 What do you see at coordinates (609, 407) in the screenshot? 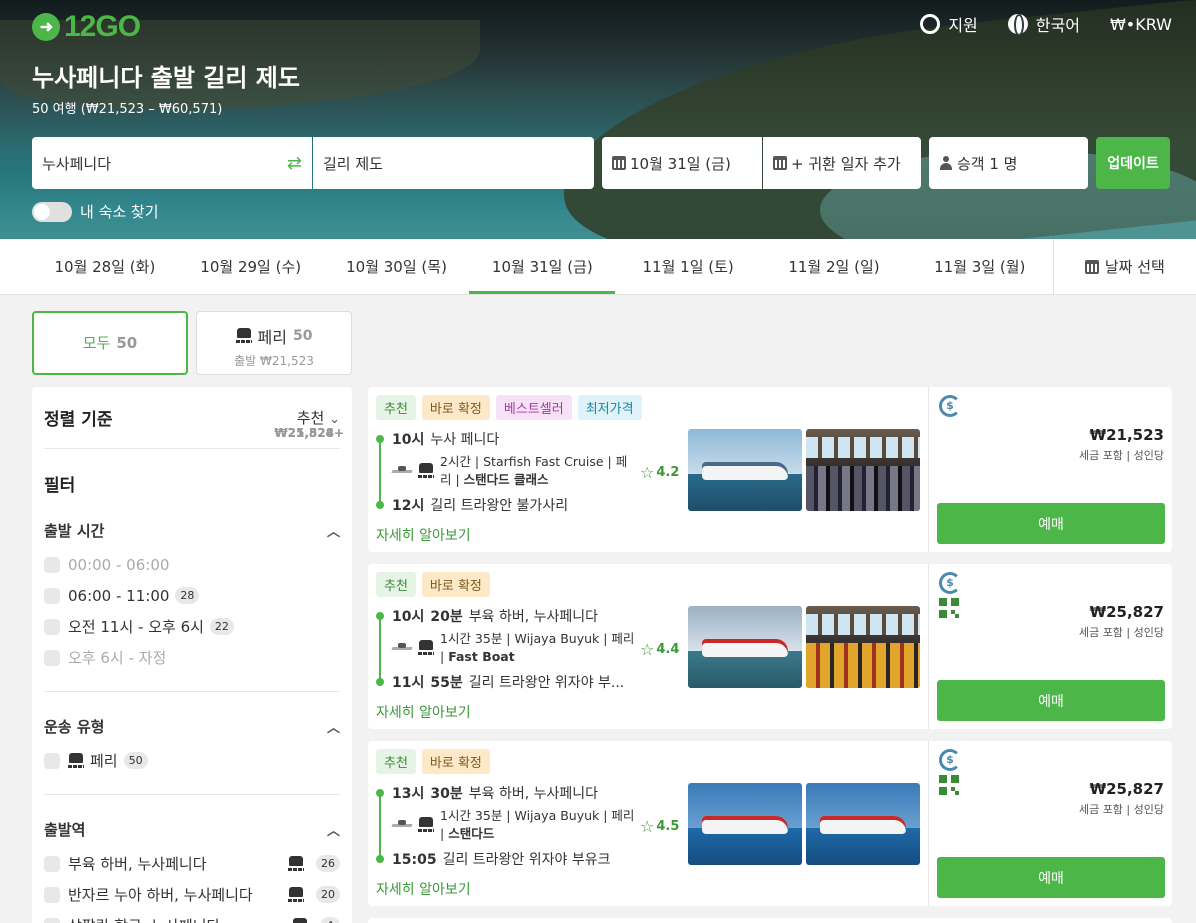
I see `tag-lowest-price: 최저가격` at bounding box center [609, 407].